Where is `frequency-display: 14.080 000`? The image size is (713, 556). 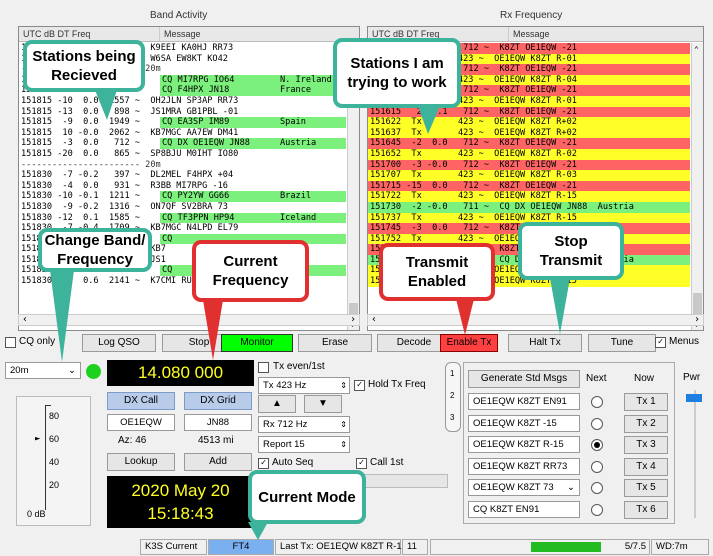
frequency-display: 14.080 000 is located at coordinates (180, 373).